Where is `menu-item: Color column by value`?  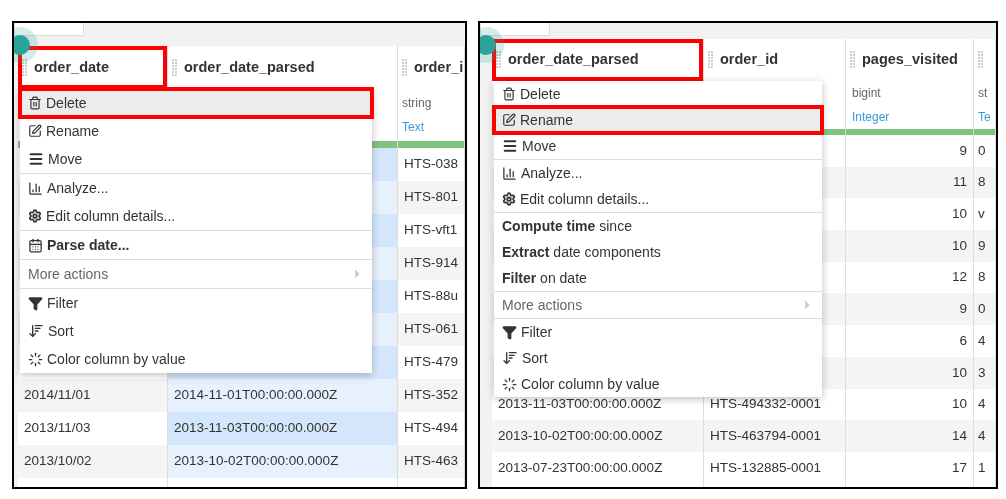
menu-item: Color column by value is located at coordinates (196, 359).